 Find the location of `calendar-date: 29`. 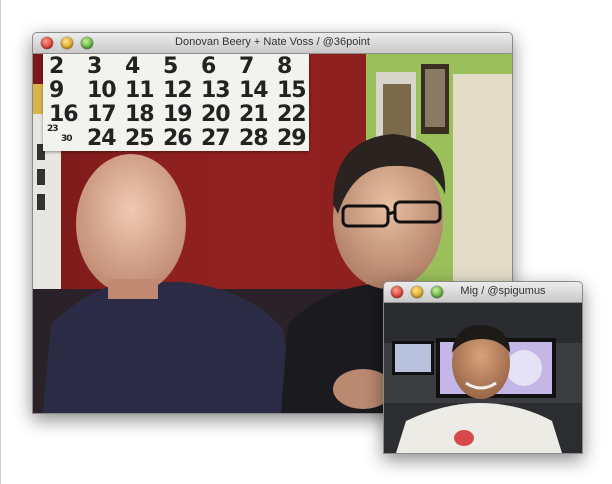

calendar-date: 29 is located at coordinates (292, 138).